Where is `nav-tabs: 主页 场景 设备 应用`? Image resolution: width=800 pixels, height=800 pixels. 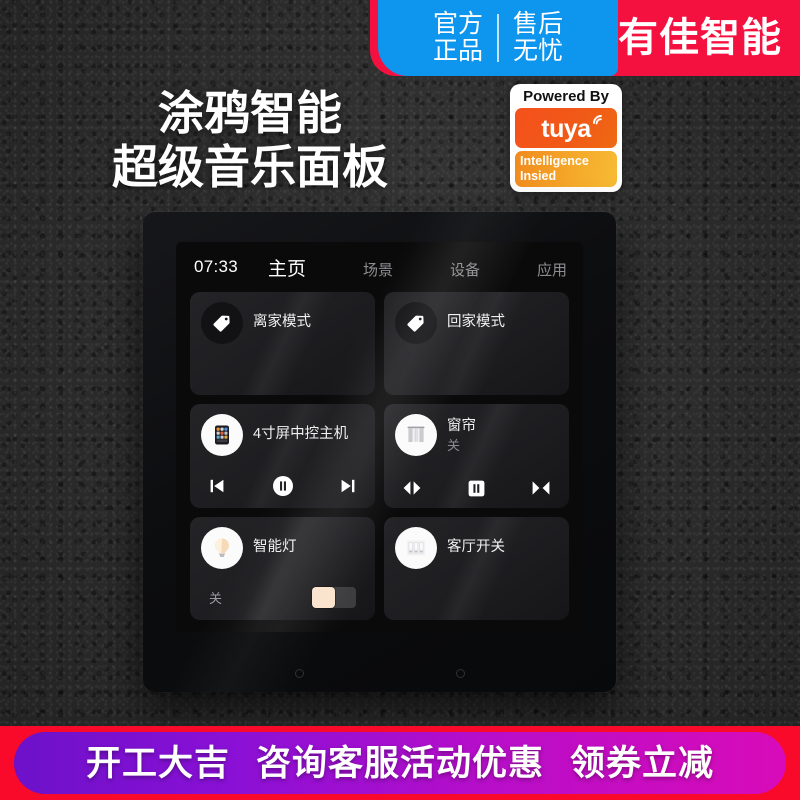
nav-tabs: 主页 场景 设备 应用 is located at coordinates (402, 267).